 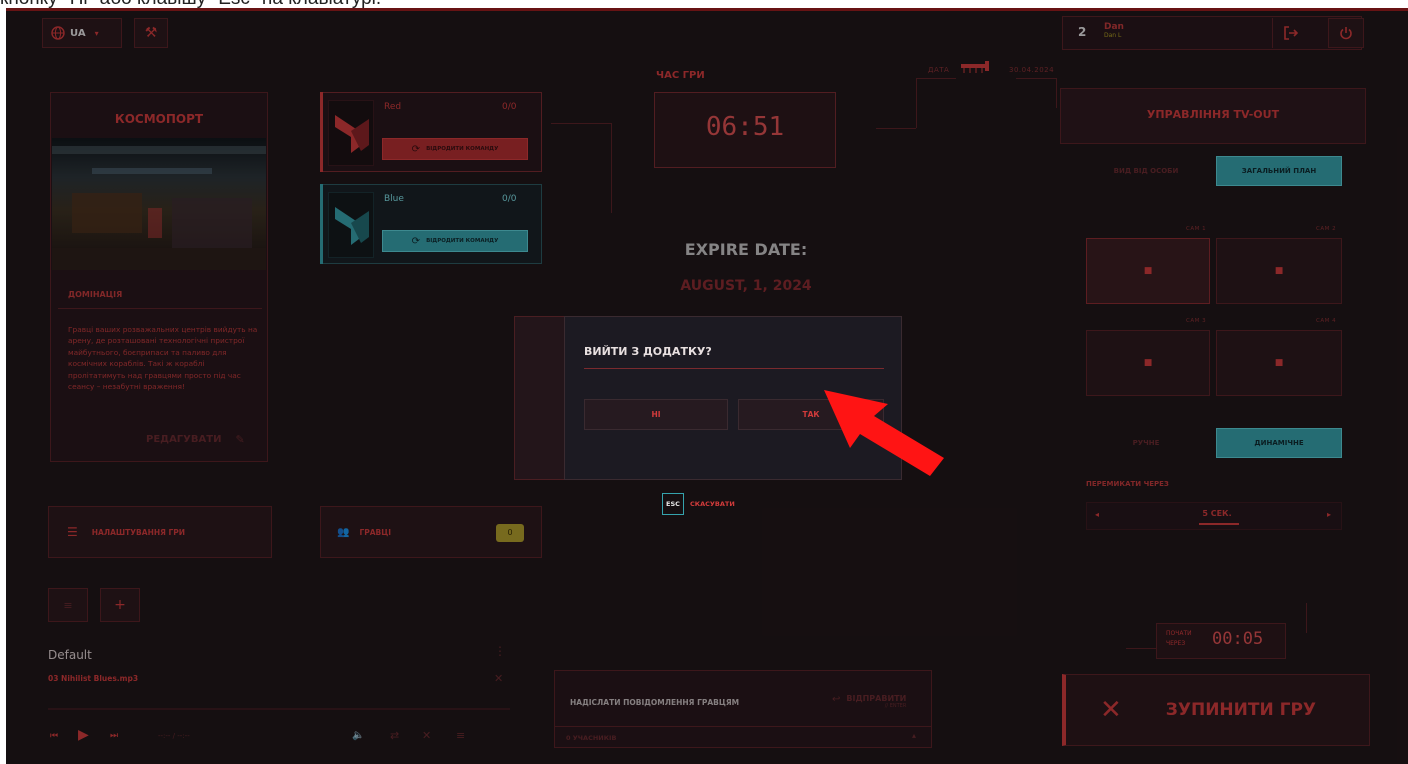 What do you see at coordinates (743, 737) in the screenshot?
I see `participants-dropdown: 0 УЧАСНИКІВ ▴` at bounding box center [743, 737].